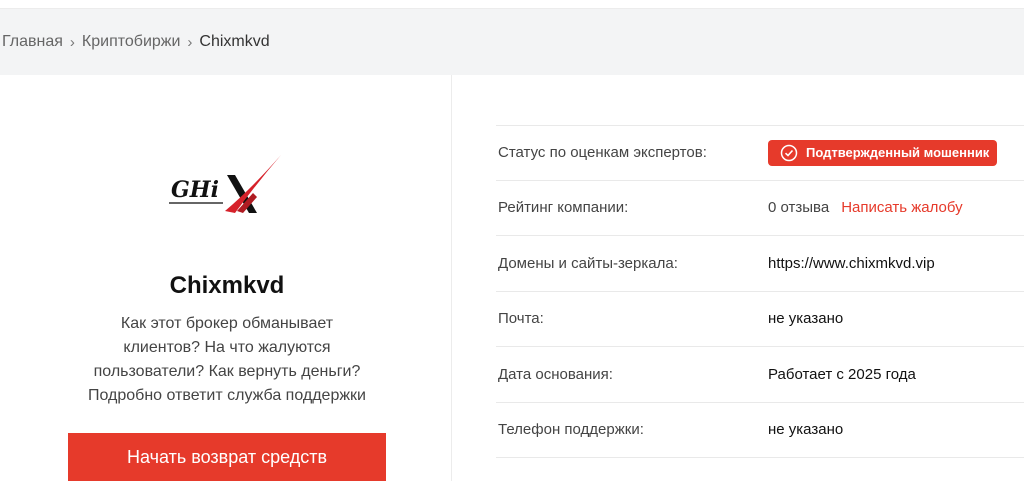  What do you see at coordinates (842, 374) in the screenshot?
I see `founded-value: Работает с 2025 года` at bounding box center [842, 374].